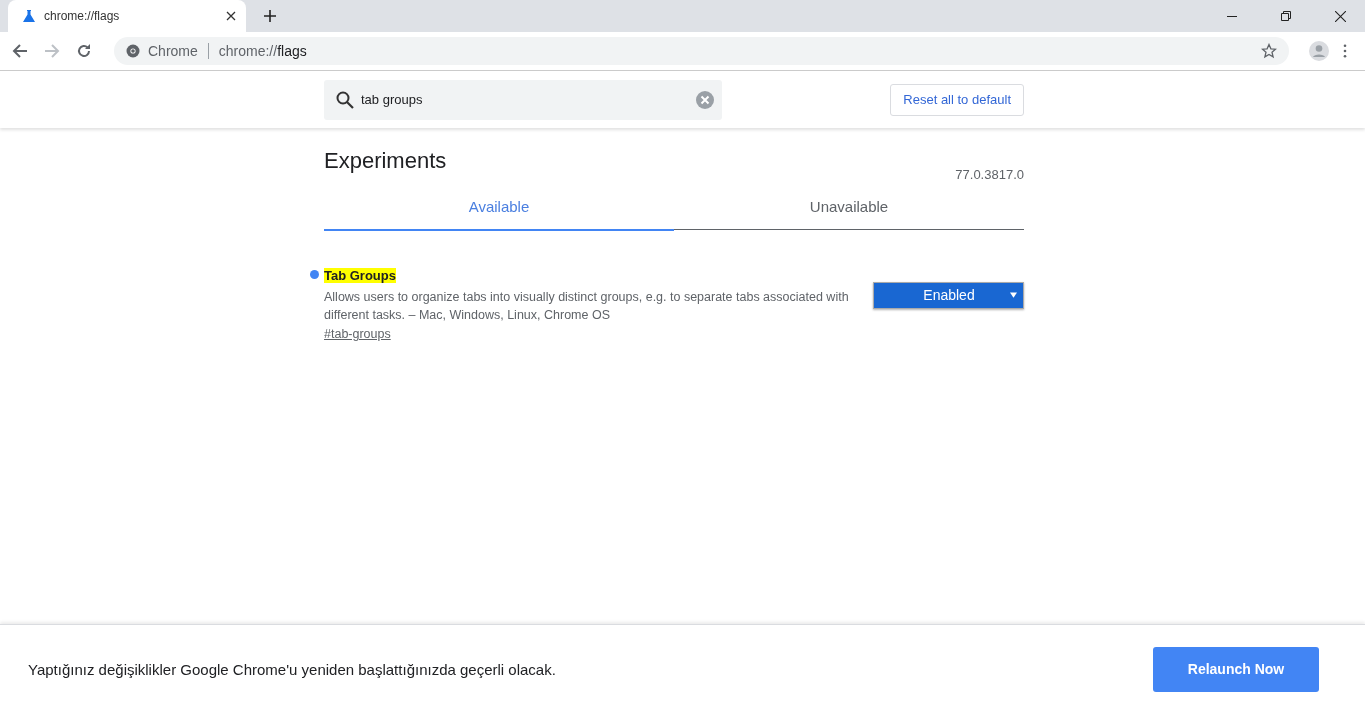 This screenshot has width=1365, height=721. I want to click on address-bar: Chrome chrome://flags, so click(701, 51).